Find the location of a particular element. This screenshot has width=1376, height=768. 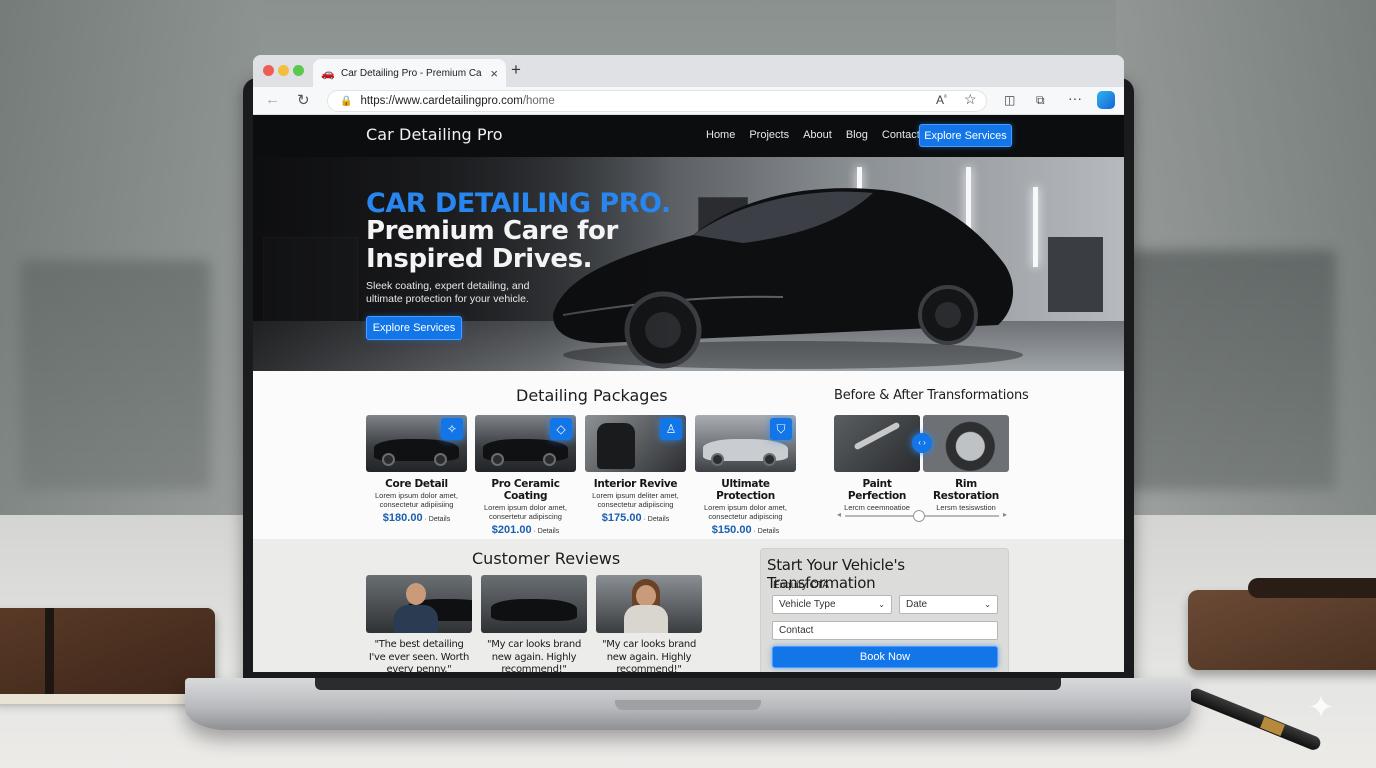

browser-tab: 🚗 Car Detailing Pro - Premium Ca × is located at coordinates (409, 73).